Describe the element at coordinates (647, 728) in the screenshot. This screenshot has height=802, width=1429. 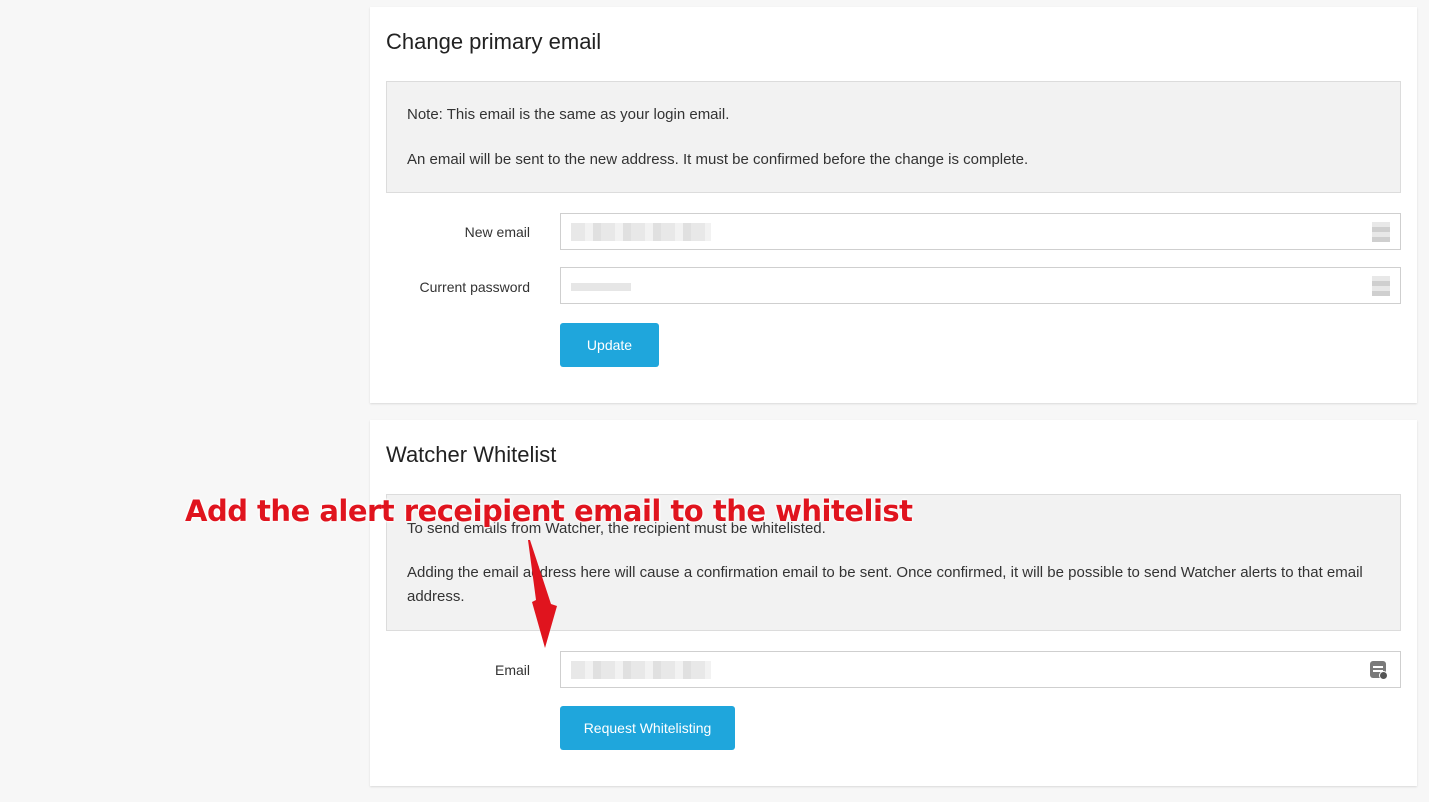
I see `request-whitelisting-button: Request Whitelisting` at that location.